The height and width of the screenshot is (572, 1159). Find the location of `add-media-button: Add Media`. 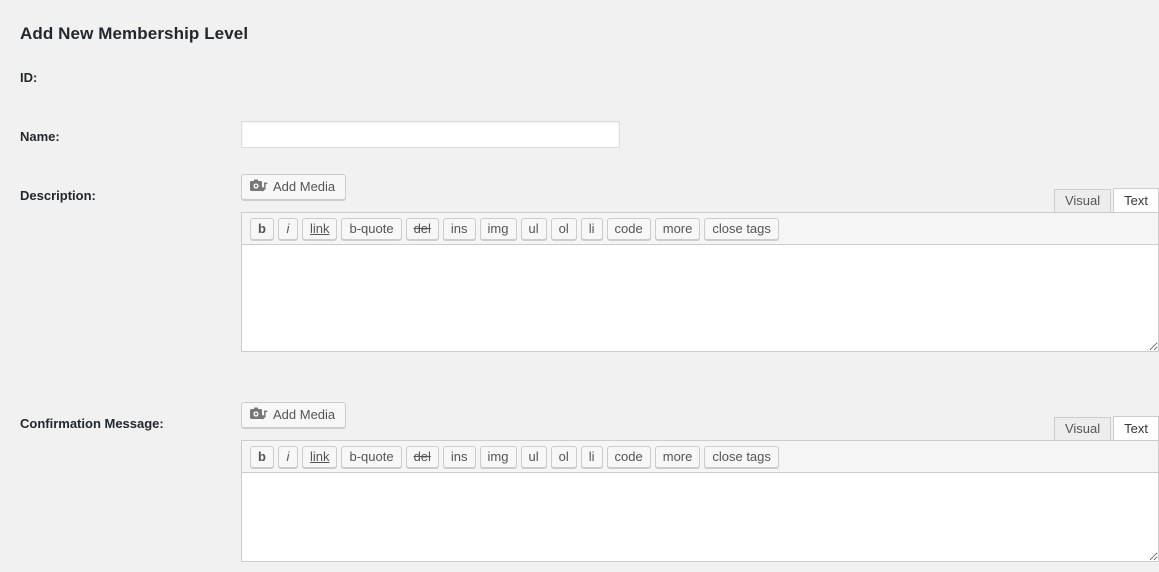

add-media-button: Add Media is located at coordinates (294, 187).